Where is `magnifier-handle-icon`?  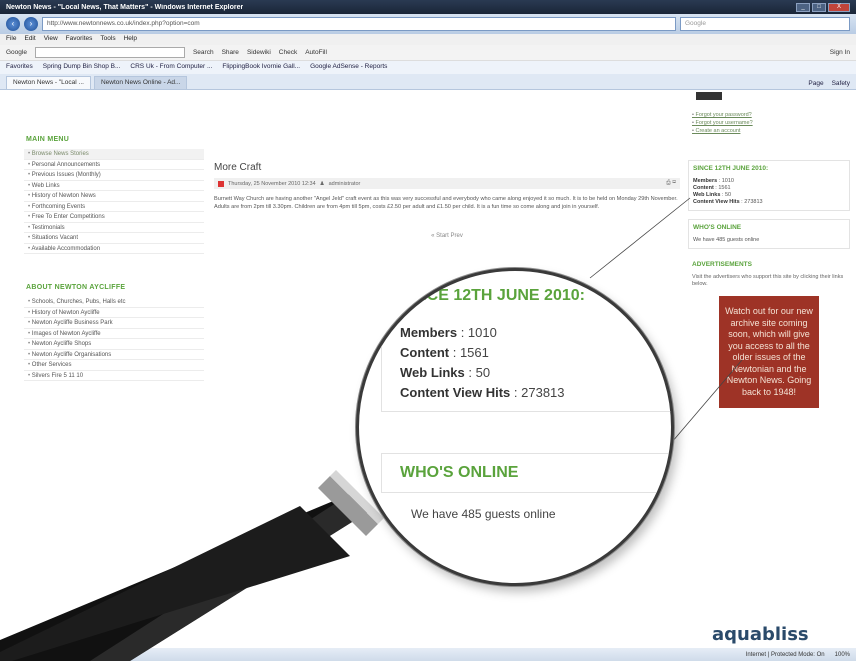
magnifier-handle-icon is located at coordinates (192, 565).